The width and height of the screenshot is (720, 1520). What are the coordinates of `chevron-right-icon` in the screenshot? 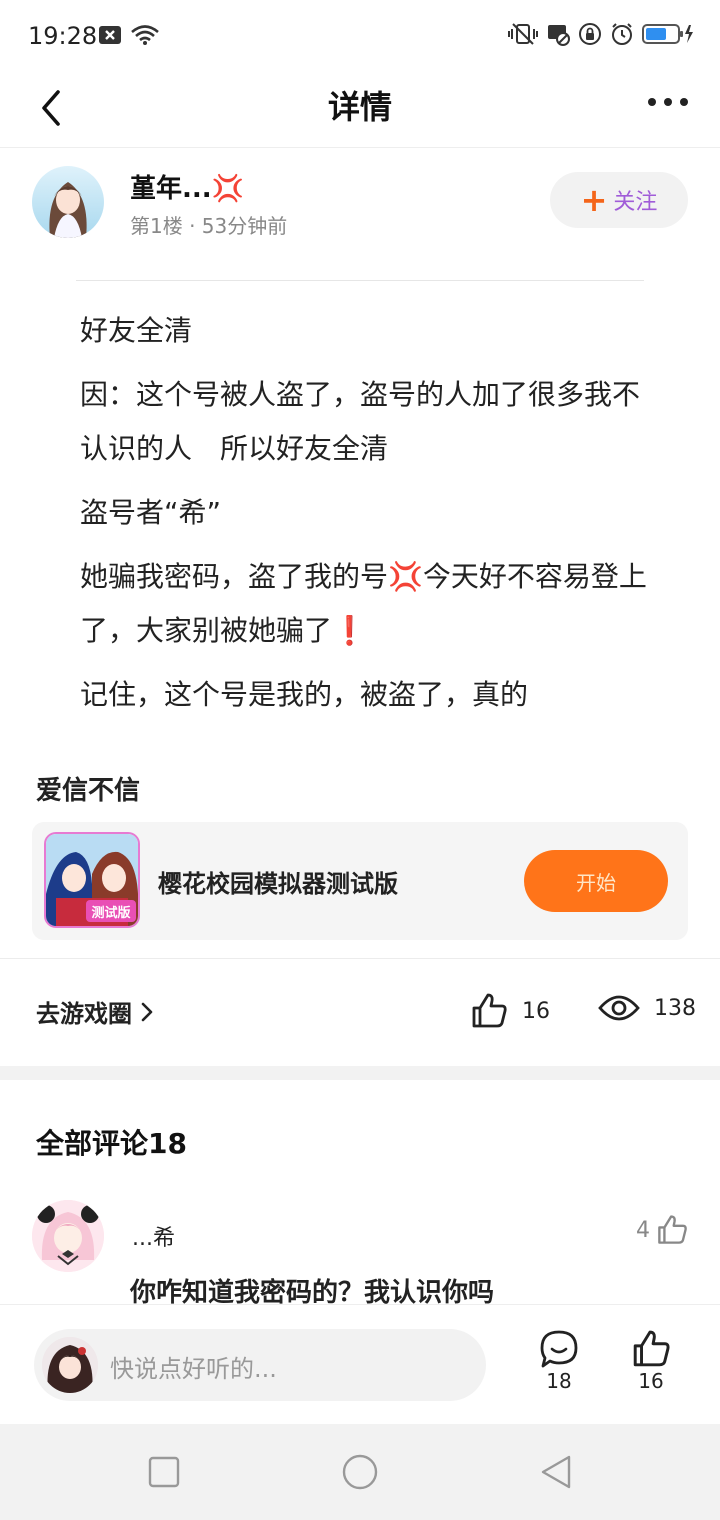 It's located at (147, 1011).